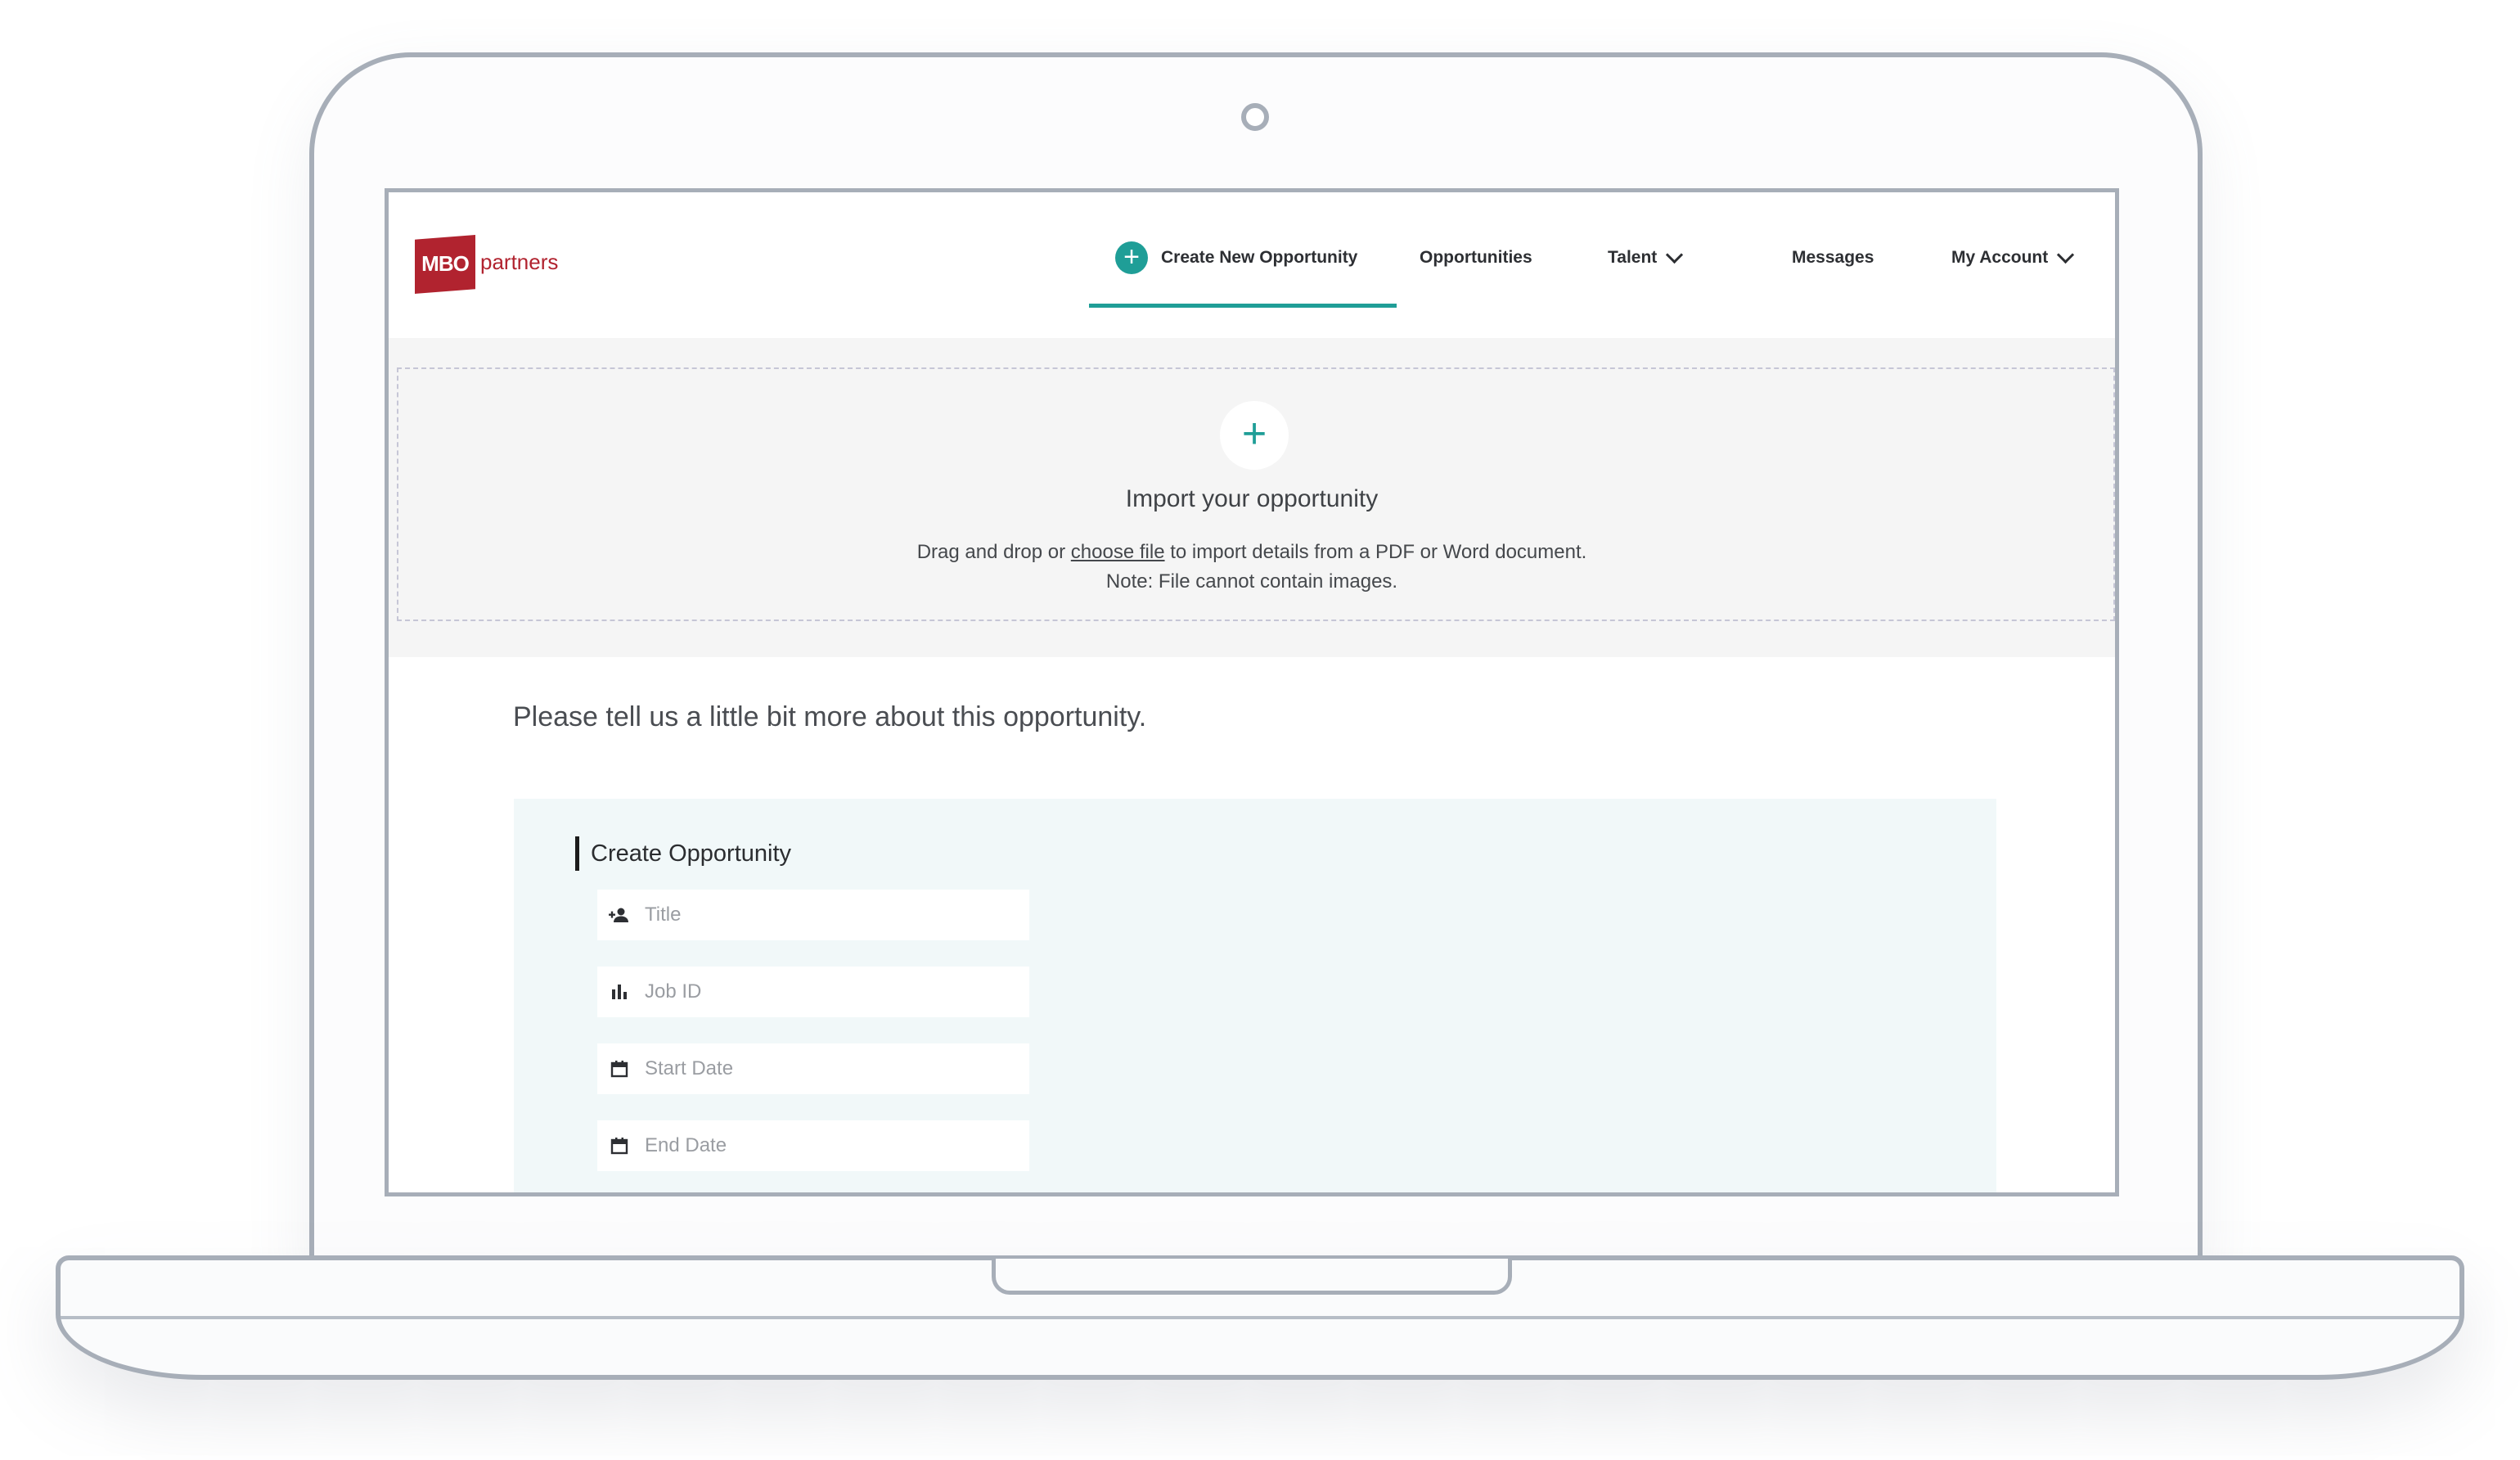 The height and width of the screenshot is (1460, 2520). I want to click on import-title: Import your opportunity, so click(1252, 499).